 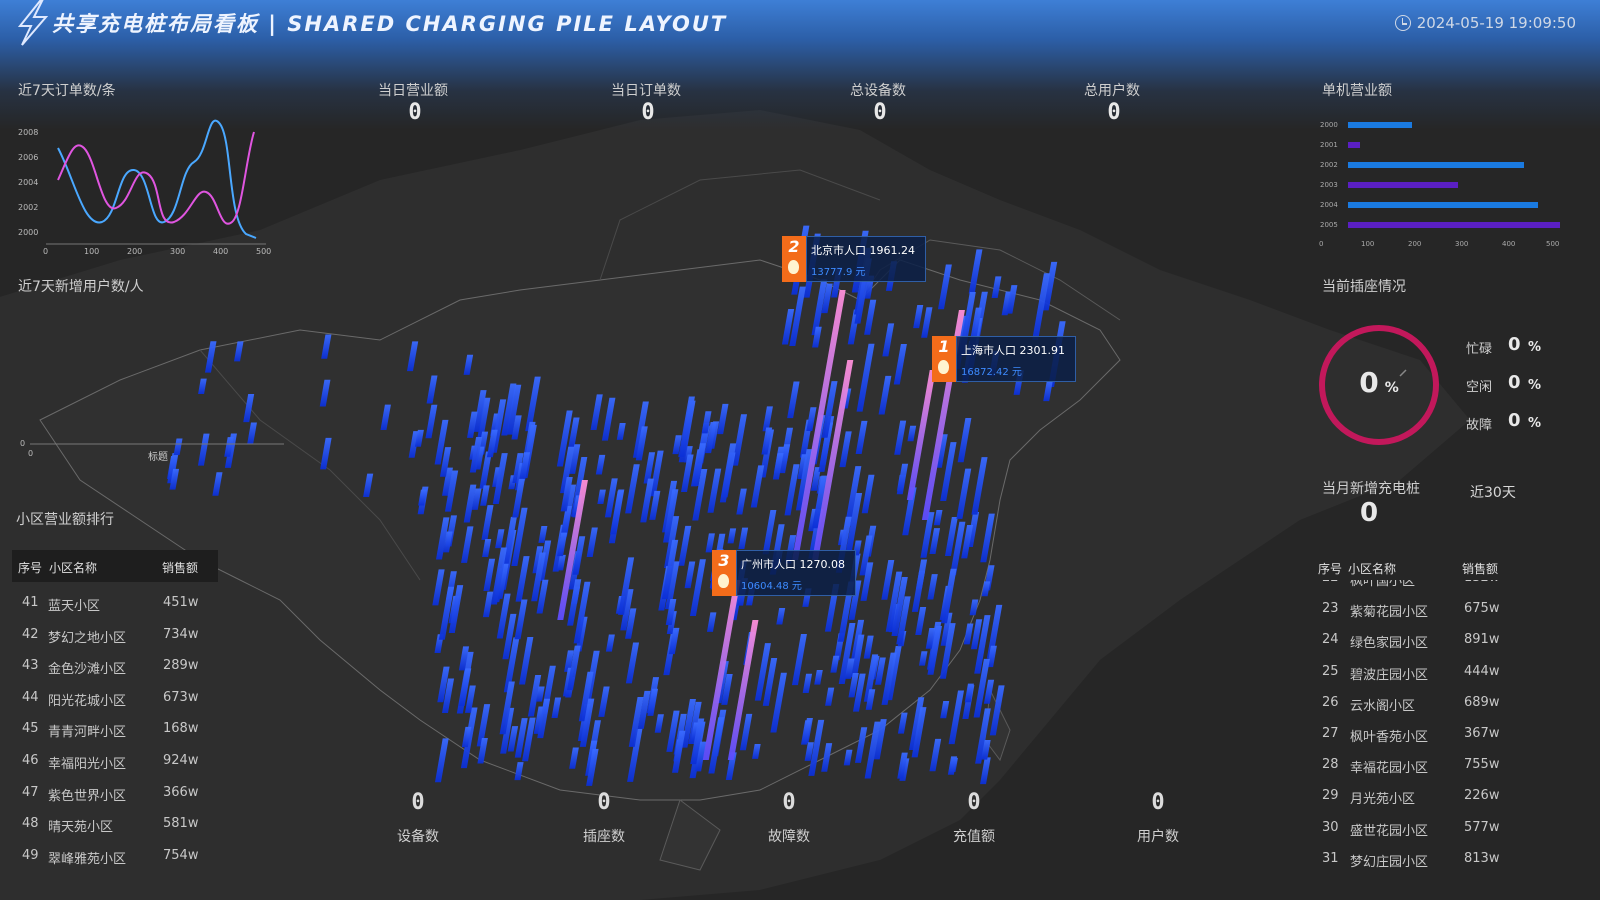 I want to click on table-row: 25 碧波庄园小区 444w, so click(x=1449, y=673).